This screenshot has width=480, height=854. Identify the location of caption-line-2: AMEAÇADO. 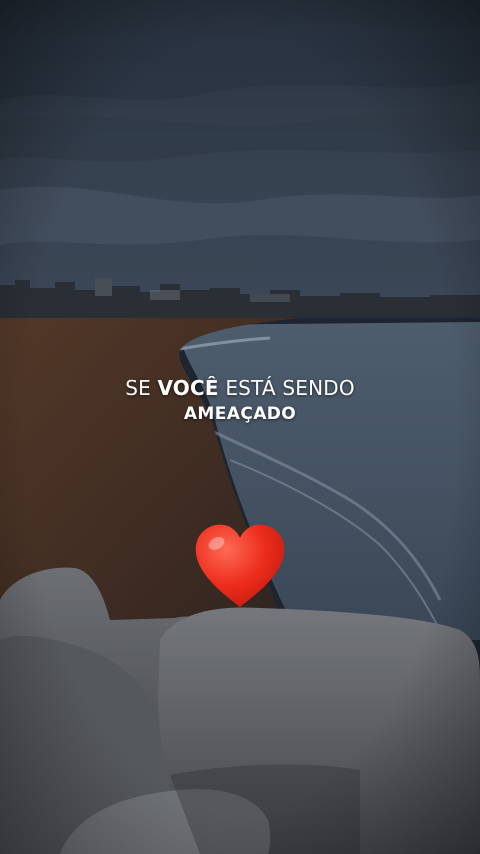
(240, 414).